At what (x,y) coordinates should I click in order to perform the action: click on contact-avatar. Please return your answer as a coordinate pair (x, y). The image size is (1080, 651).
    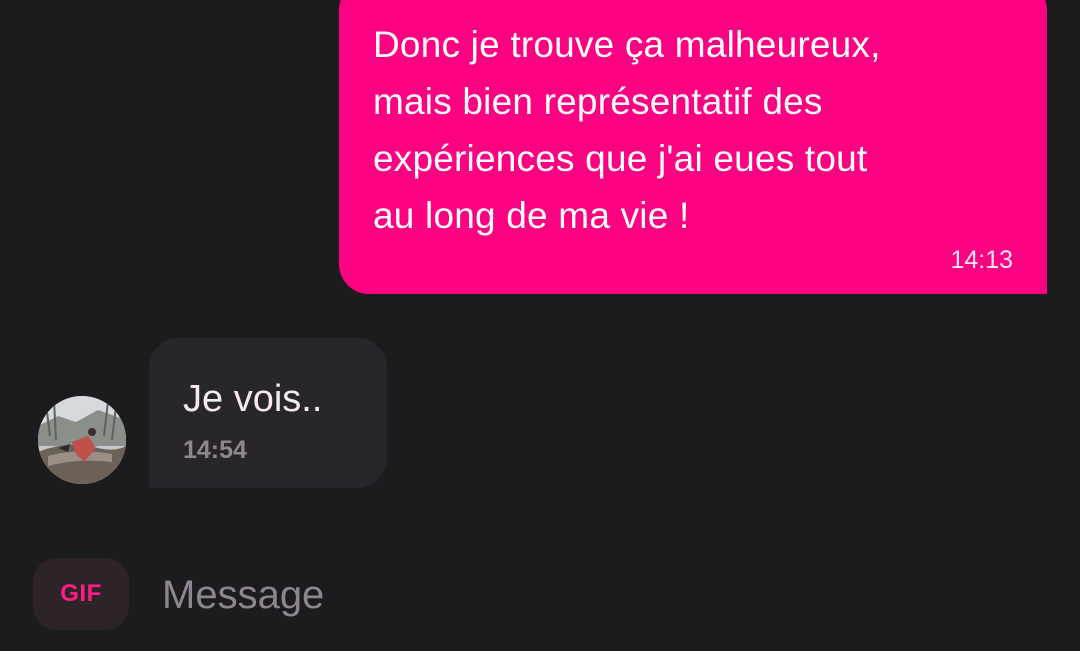
    Looking at the image, I should click on (82, 440).